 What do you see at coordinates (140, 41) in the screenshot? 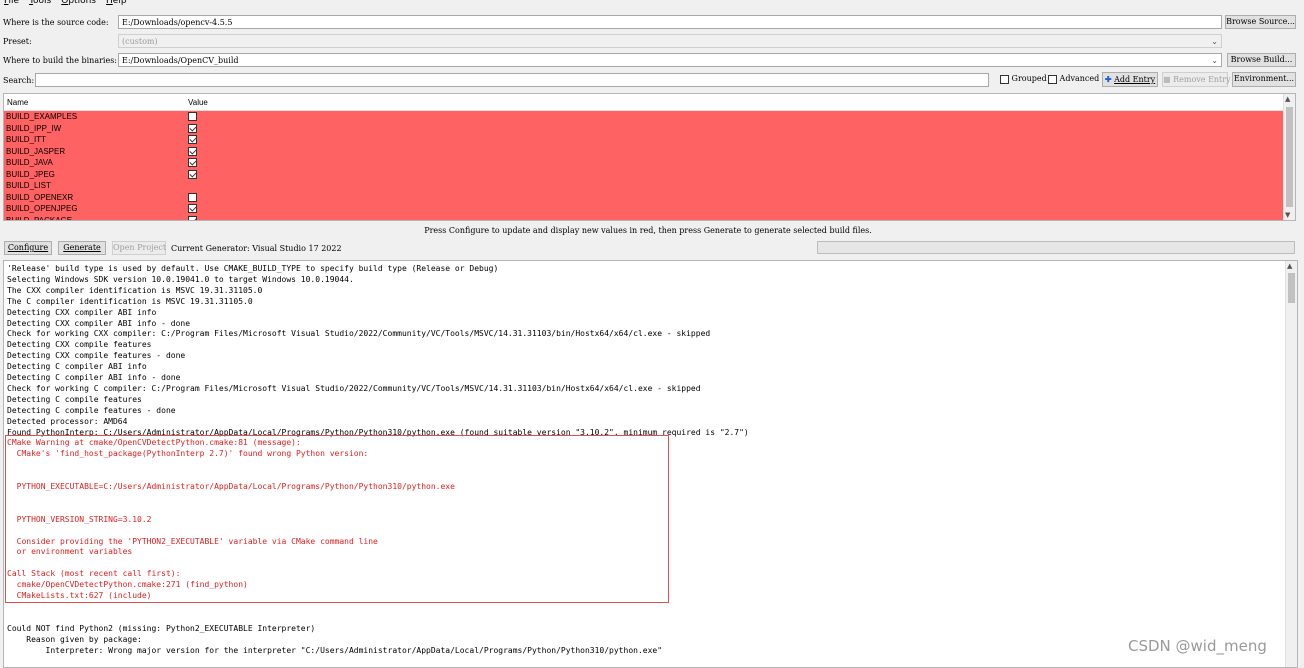
I see `preset-value: (custom)` at bounding box center [140, 41].